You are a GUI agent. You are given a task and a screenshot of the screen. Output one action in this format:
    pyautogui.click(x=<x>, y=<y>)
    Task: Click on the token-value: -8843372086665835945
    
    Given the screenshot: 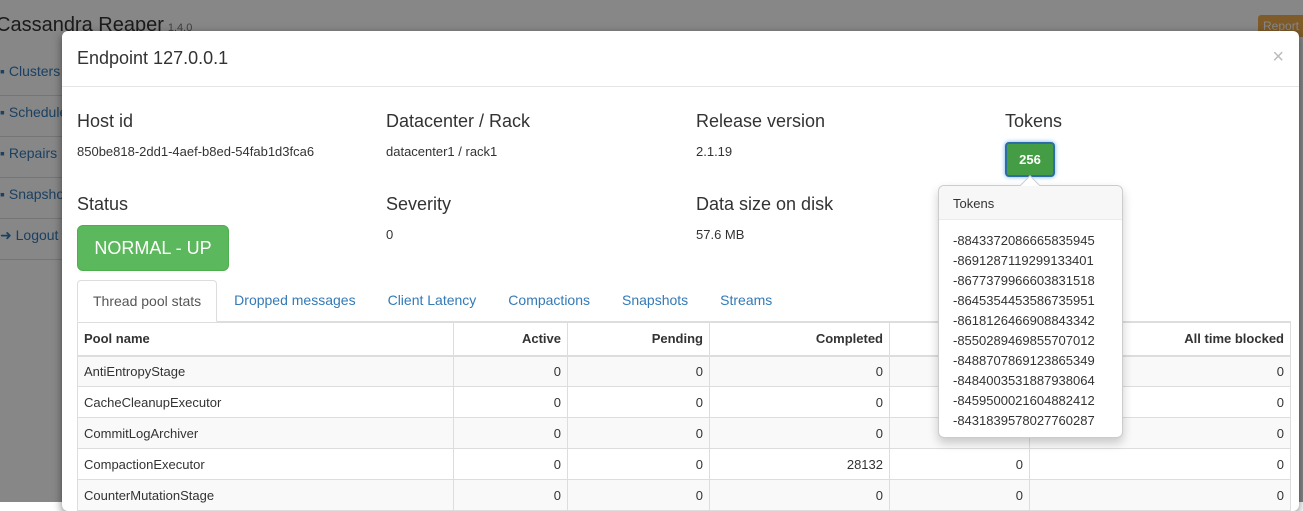 What is the action you would take?
    pyautogui.click(x=1024, y=240)
    